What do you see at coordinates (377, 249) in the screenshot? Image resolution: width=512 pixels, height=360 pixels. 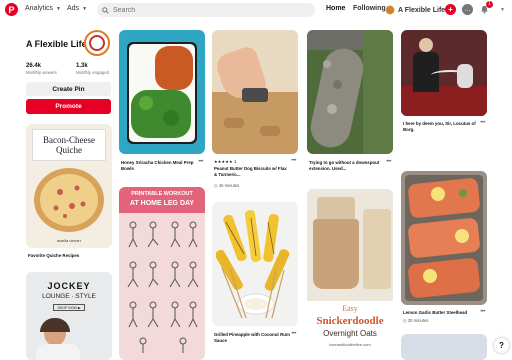 I see `jar-background` at bounding box center [377, 249].